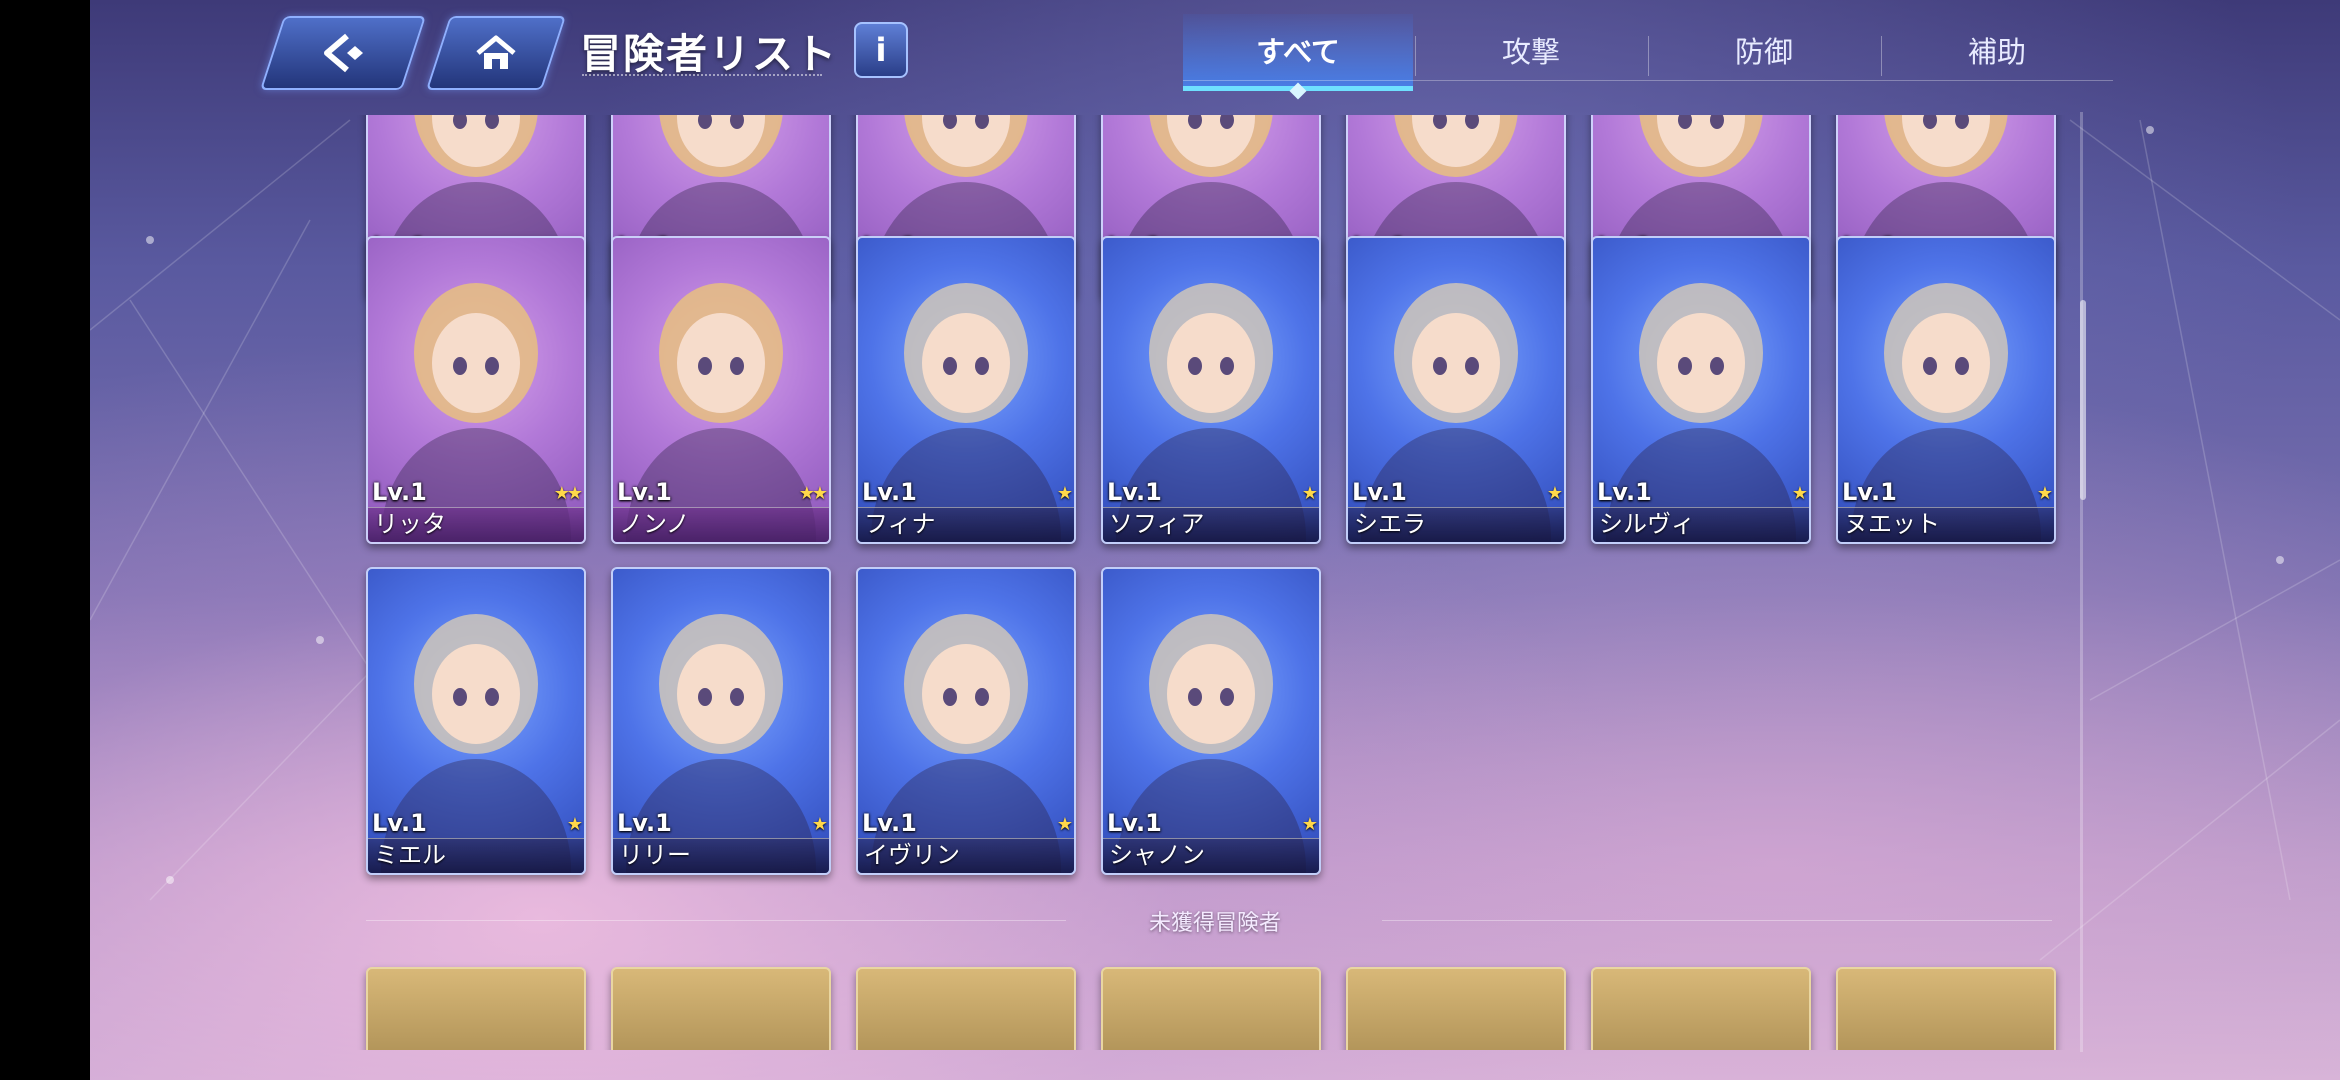 This screenshot has width=2340, height=1080. Describe the element at coordinates (1946, 390) in the screenshot. I see `adventurer-card: Lv.1 ★ ヌエット` at that location.